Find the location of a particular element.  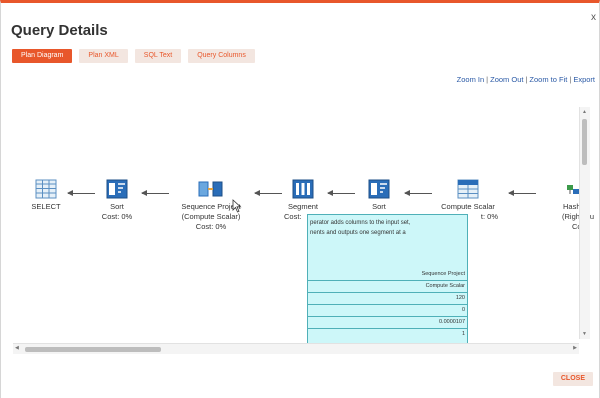

tooltip-desc-line: nents and outputs one segment at a is located at coordinates (358, 233).